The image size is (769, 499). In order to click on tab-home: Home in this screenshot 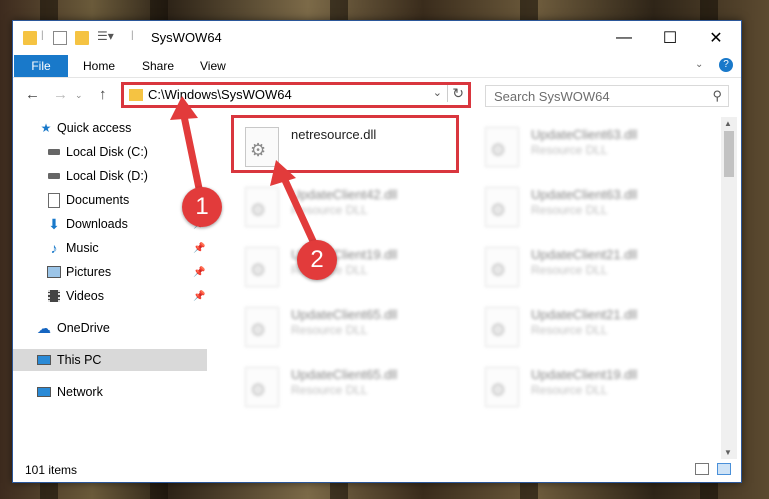, I will do `click(99, 66)`.